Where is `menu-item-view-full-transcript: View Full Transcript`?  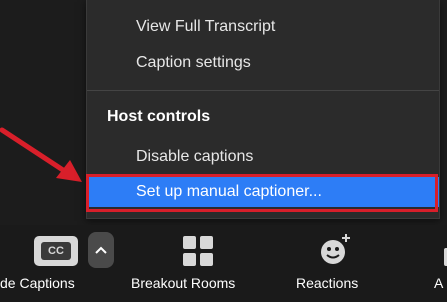 menu-item-view-full-transcript: View Full Transcript is located at coordinates (263, 27).